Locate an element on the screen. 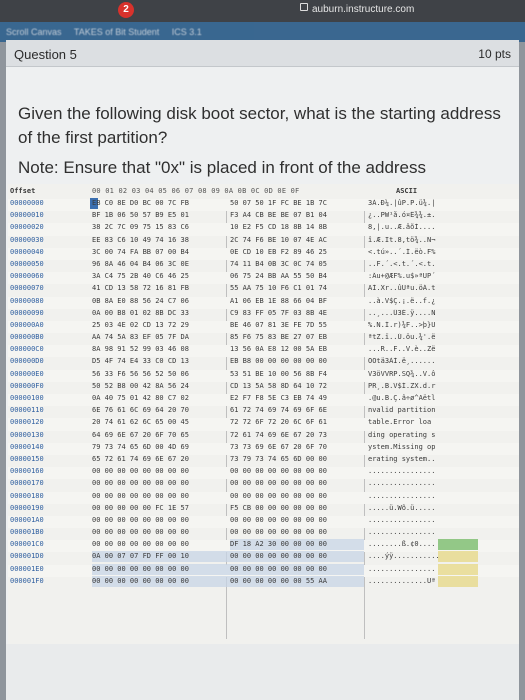 The image size is (525, 700). hex-offset: 00000010 is located at coordinates (27, 215).